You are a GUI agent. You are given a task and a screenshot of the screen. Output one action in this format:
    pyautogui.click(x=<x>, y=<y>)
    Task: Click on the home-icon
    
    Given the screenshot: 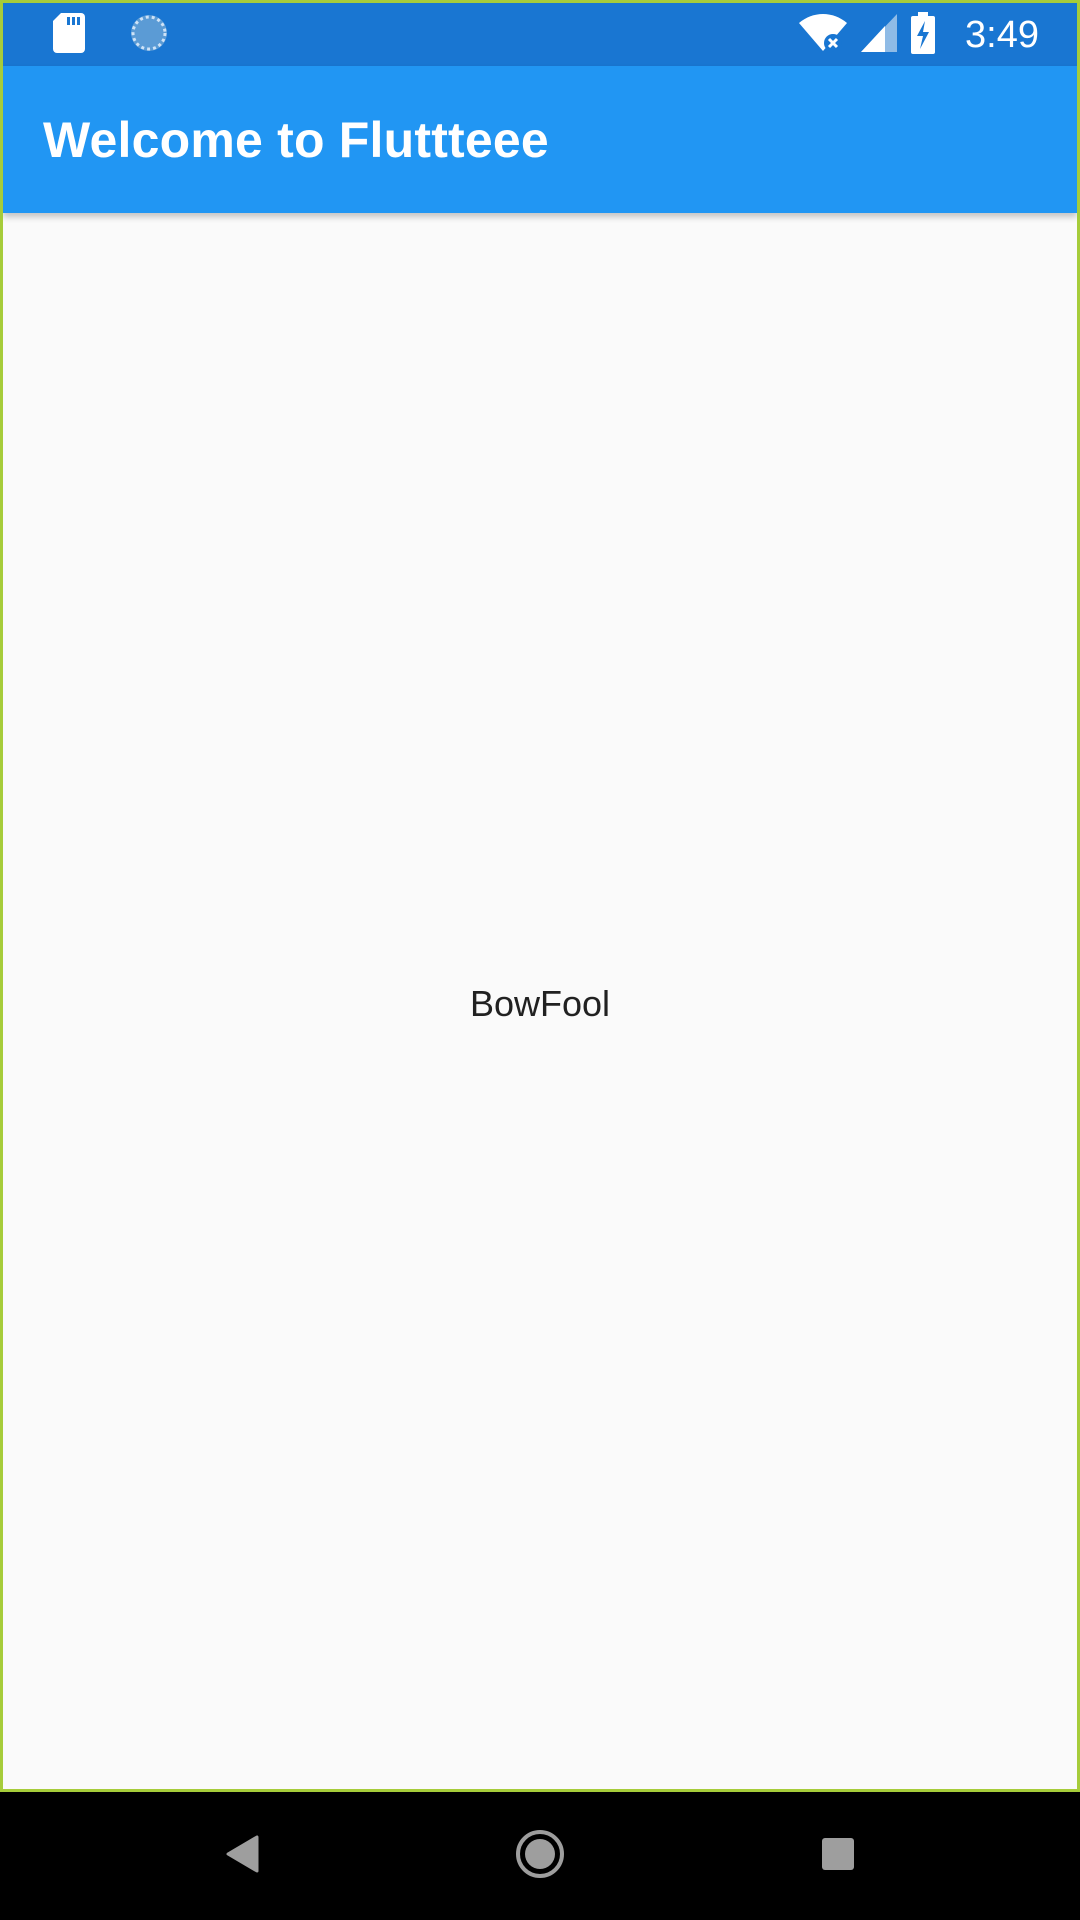 What is the action you would take?
    pyautogui.click(x=540, y=1856)
    